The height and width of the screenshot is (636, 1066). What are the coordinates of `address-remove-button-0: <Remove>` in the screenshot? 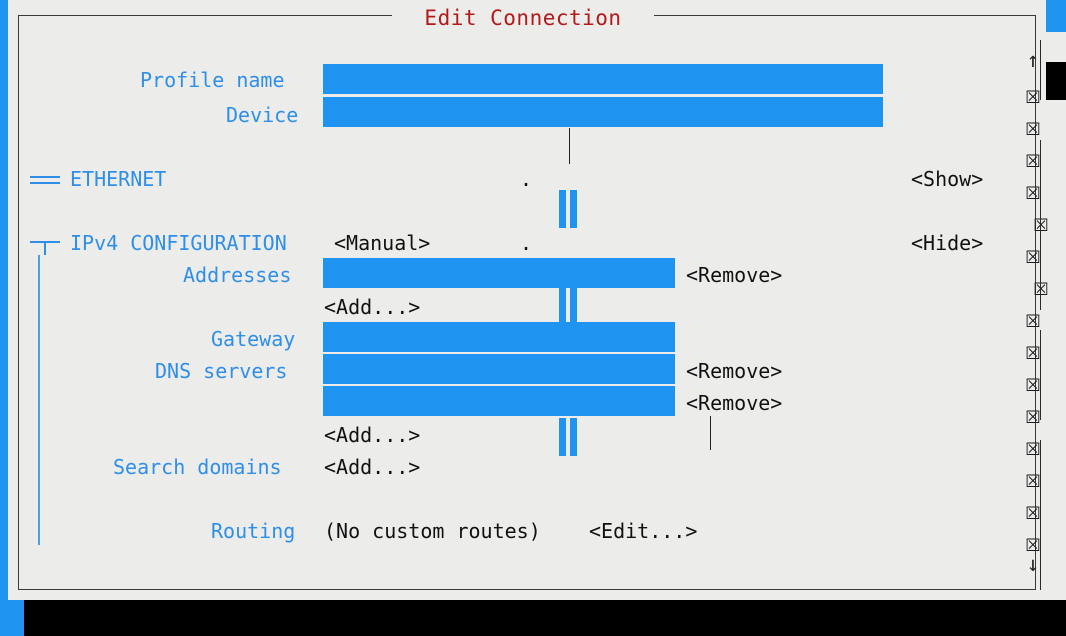 It's located at (734, 275).